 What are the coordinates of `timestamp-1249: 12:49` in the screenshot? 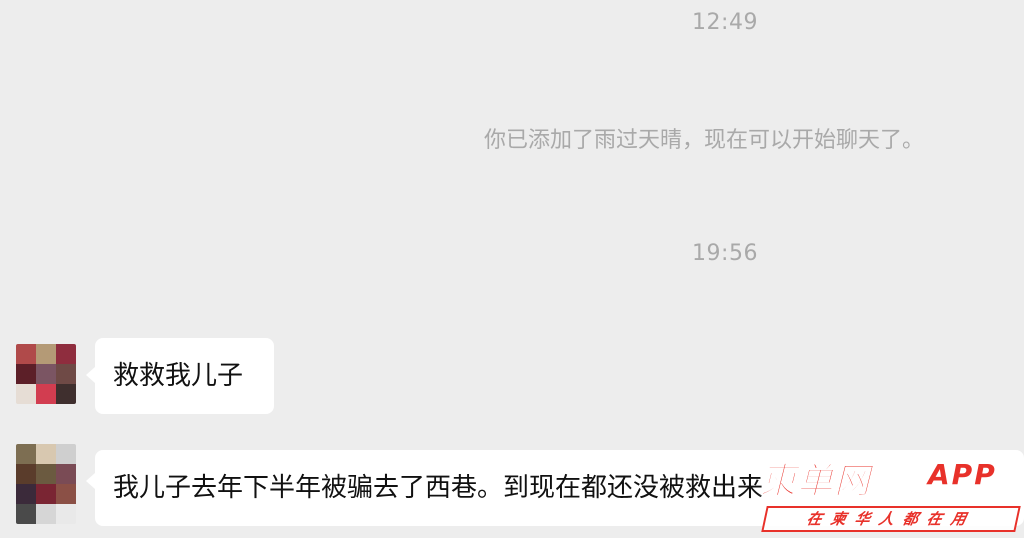 It's located at (725, 22).